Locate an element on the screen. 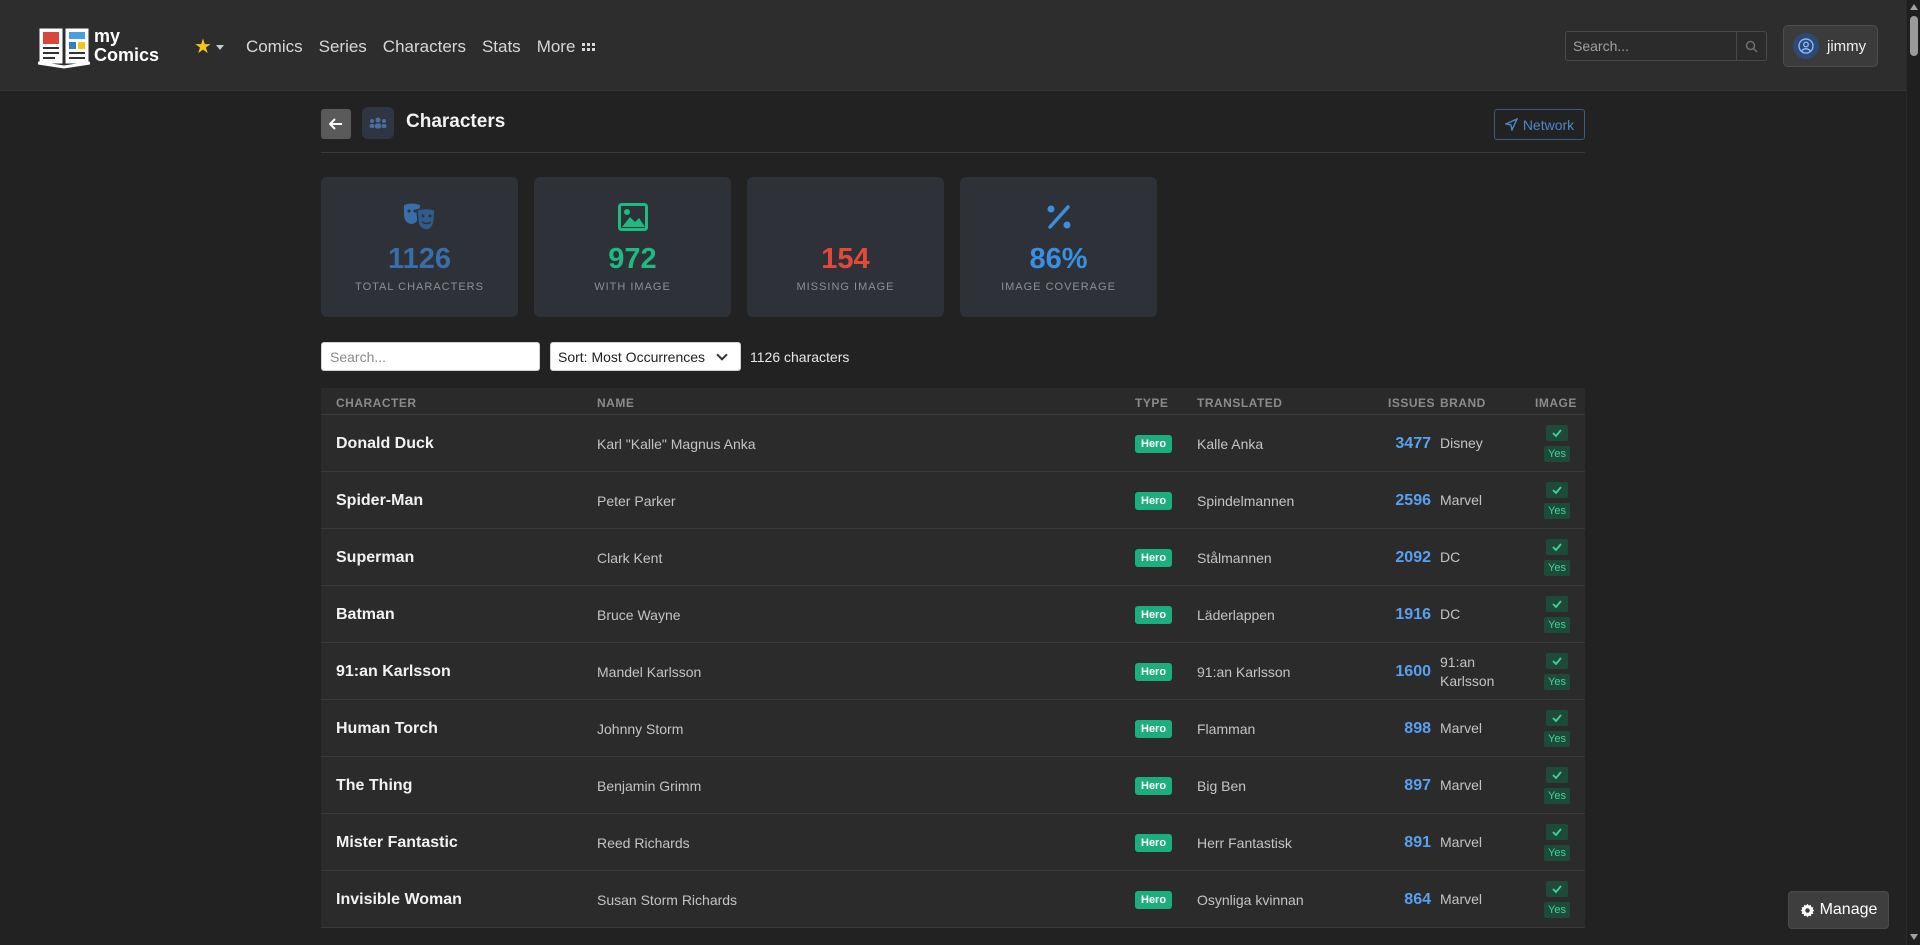  paper-plane-icon is located at coordinates (1511, 124).